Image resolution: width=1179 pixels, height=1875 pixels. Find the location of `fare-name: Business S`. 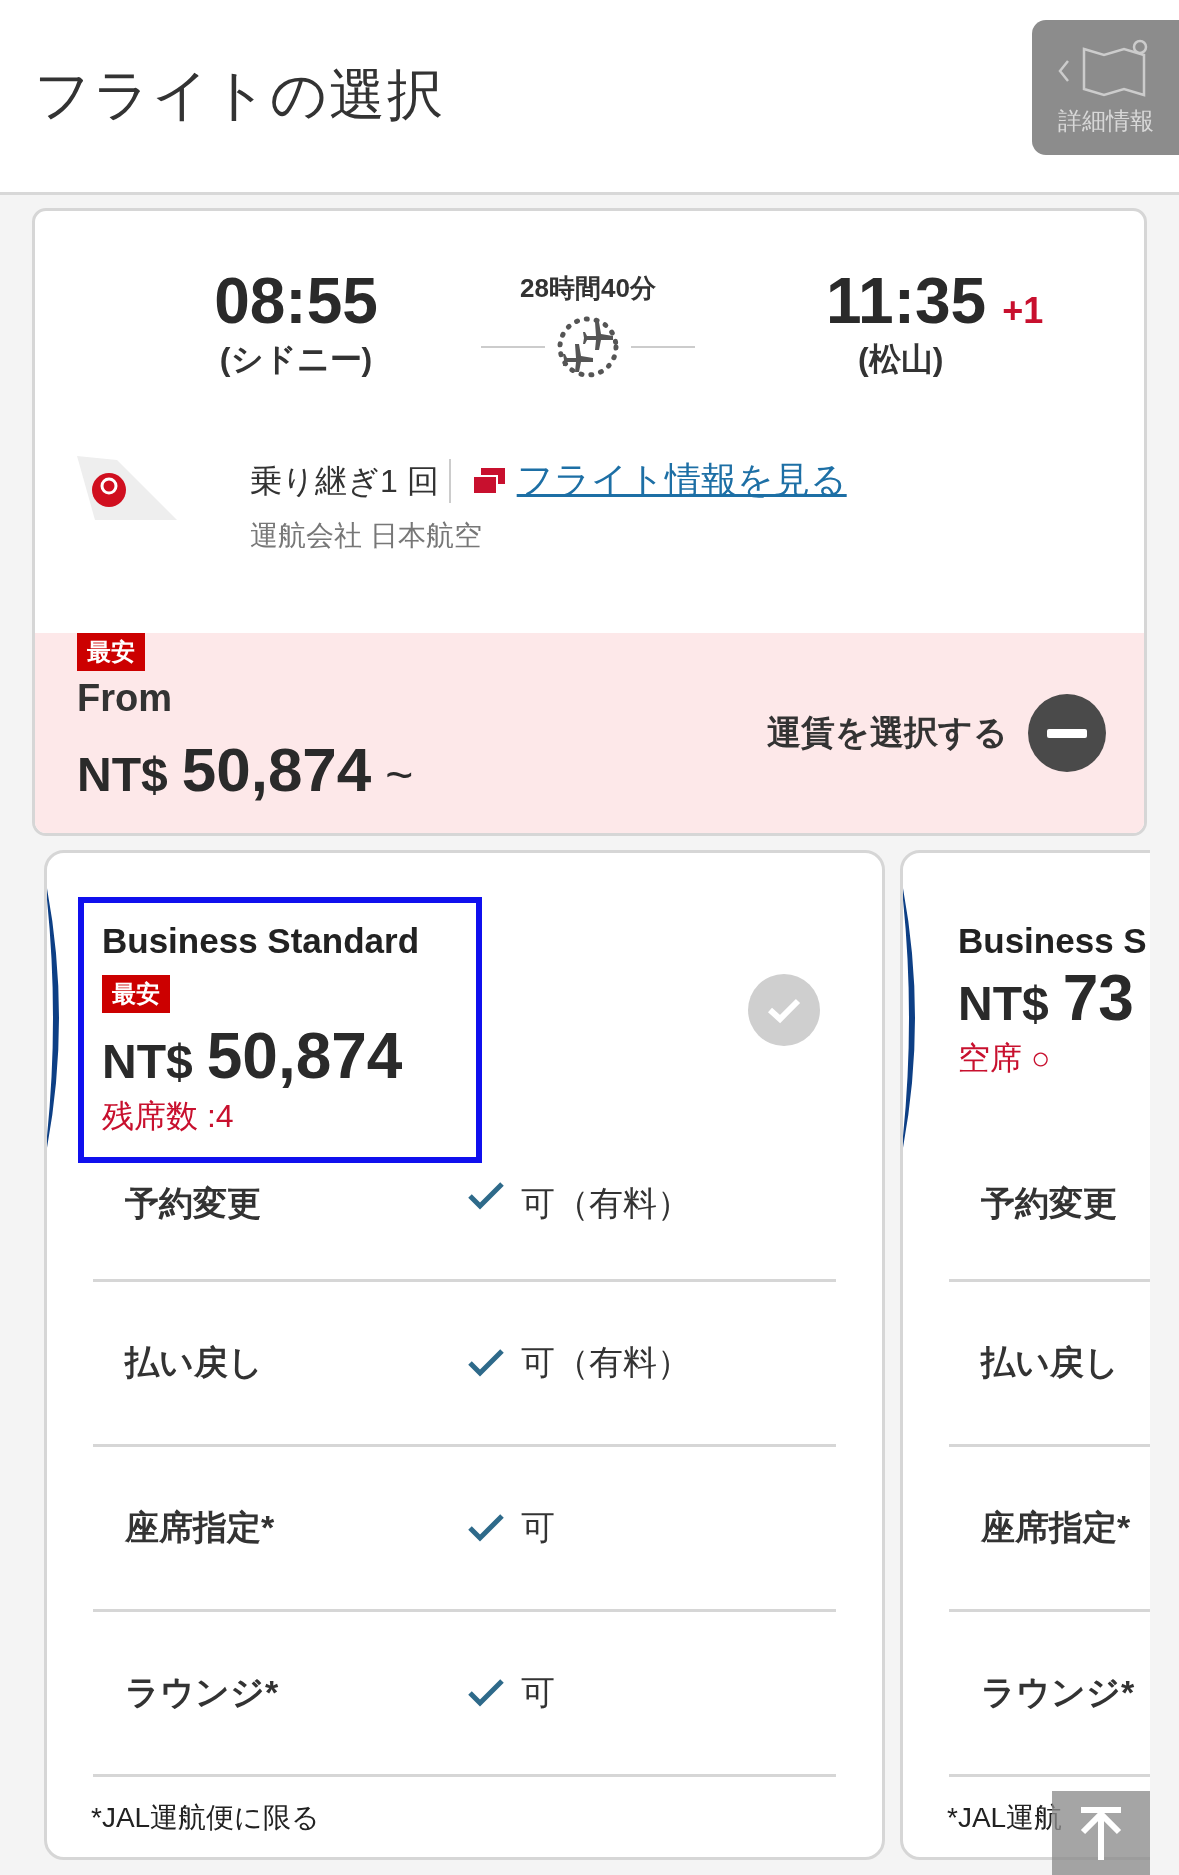

fare-name: Business S is located at coordinates (1053, 941).